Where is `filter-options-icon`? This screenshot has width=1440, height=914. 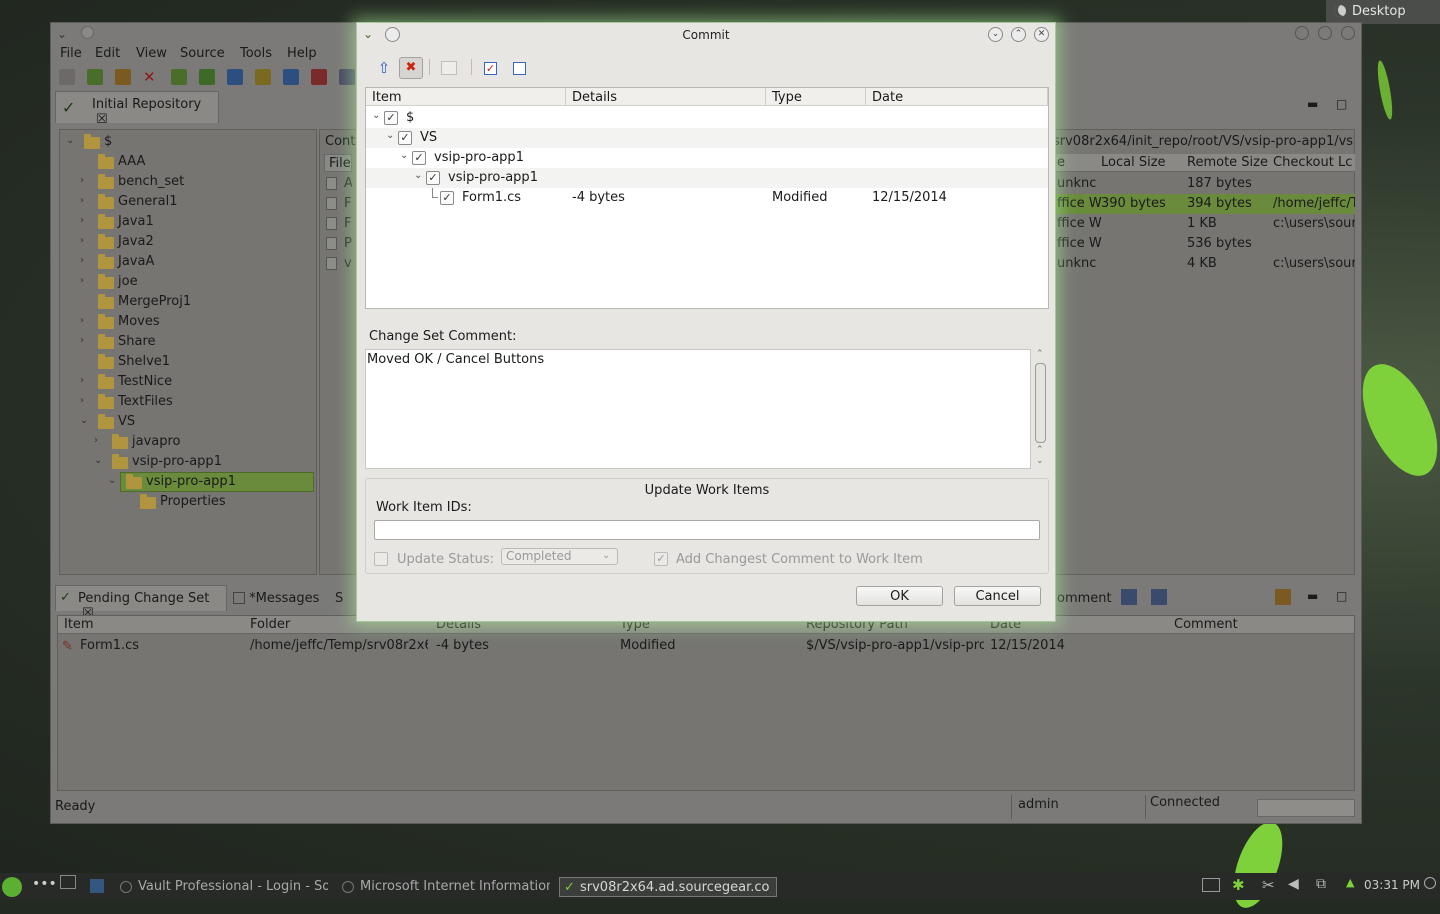 filter-options-icon is located at coordinates (1159, 597).